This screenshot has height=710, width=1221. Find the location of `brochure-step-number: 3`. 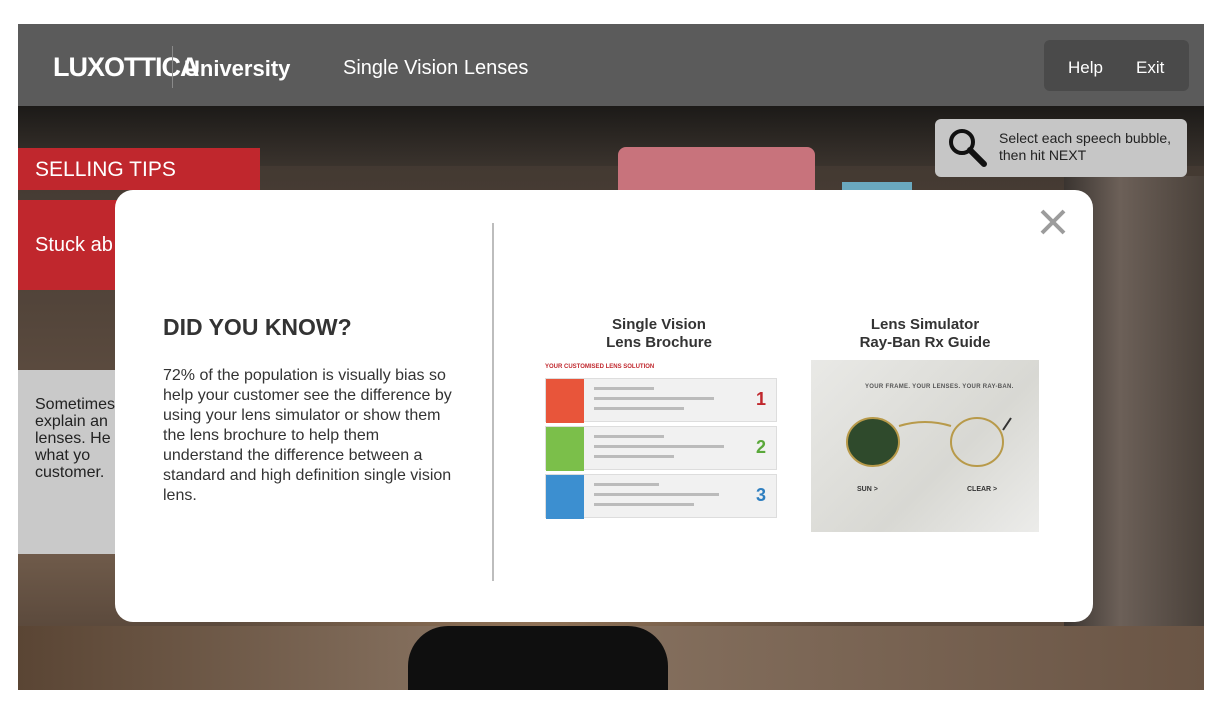

brochure-step-number: 3 is located at coordinates (760, 495).